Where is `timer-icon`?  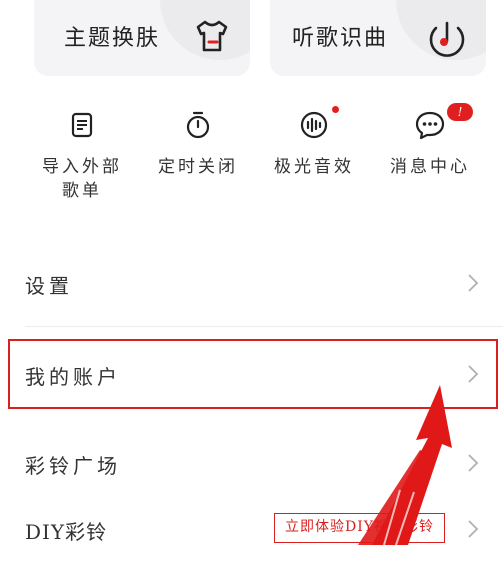
timer-icon is located at coordinates (198, 125).